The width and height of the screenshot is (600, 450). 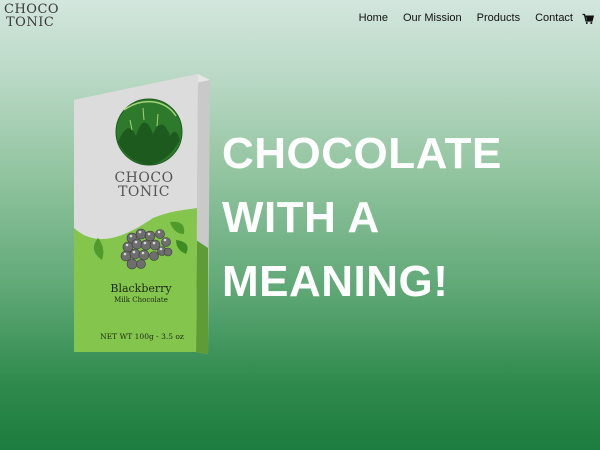 I want to click on pack-flavor: Blackberry Milk Chocolate, so click(x=141, y=293).